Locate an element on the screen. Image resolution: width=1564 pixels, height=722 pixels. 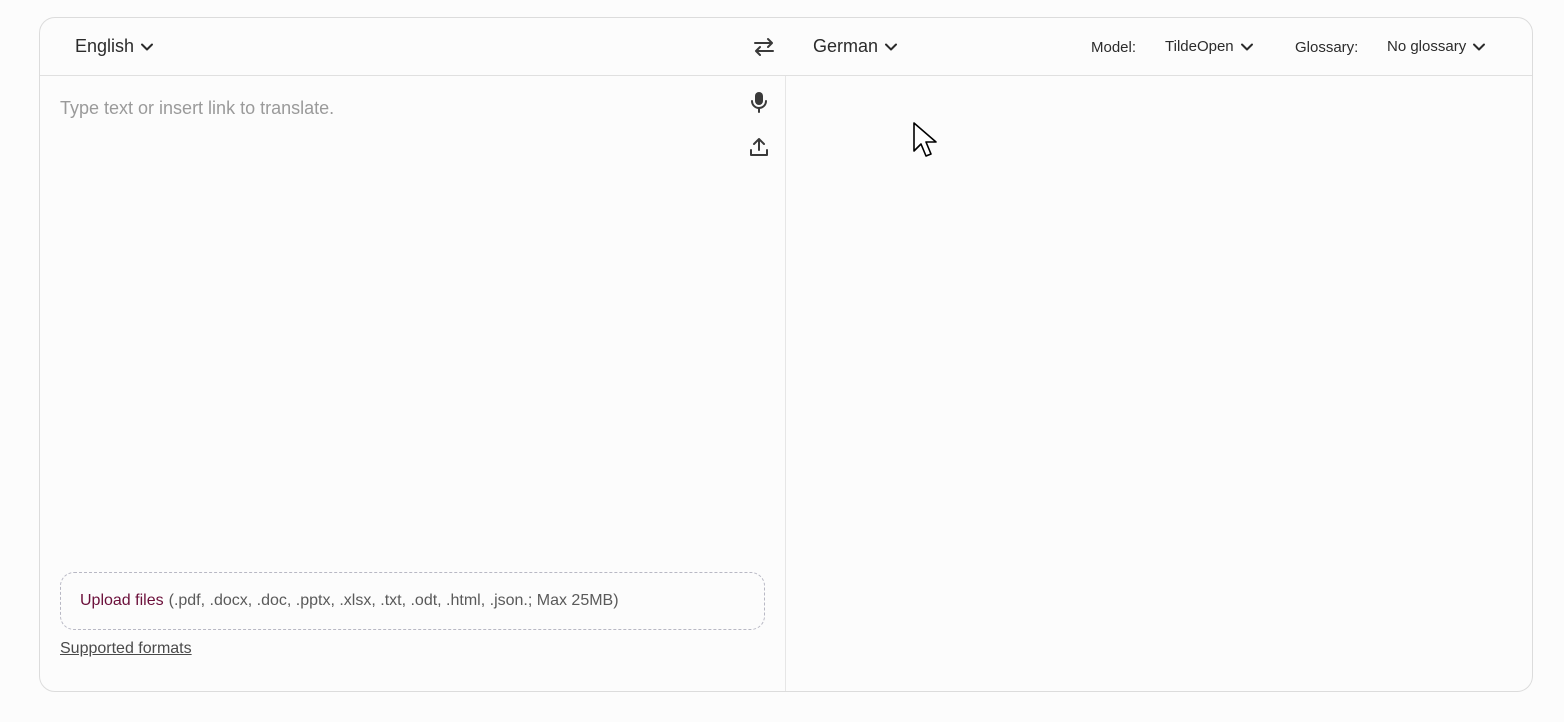
upload-icon is located at coordinates (759, 147).